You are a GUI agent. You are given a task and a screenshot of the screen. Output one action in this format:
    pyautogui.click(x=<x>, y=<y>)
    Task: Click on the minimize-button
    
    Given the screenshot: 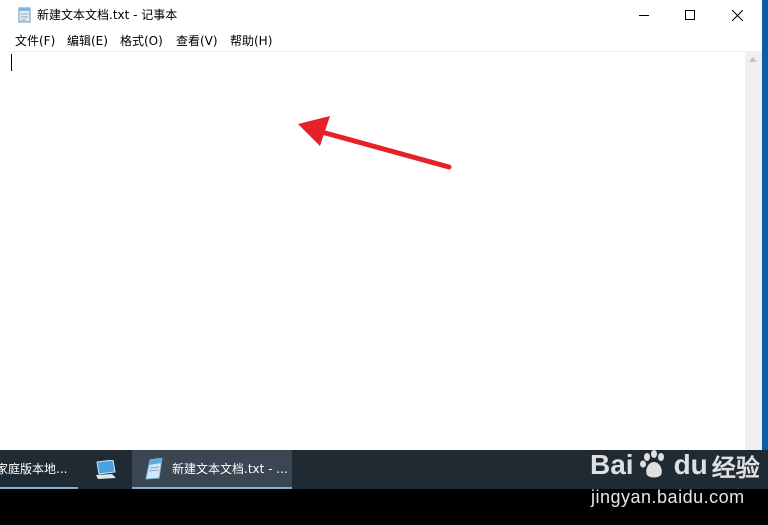 What is the action you would take?
    pyautogui.click(x=644, y=15)
    